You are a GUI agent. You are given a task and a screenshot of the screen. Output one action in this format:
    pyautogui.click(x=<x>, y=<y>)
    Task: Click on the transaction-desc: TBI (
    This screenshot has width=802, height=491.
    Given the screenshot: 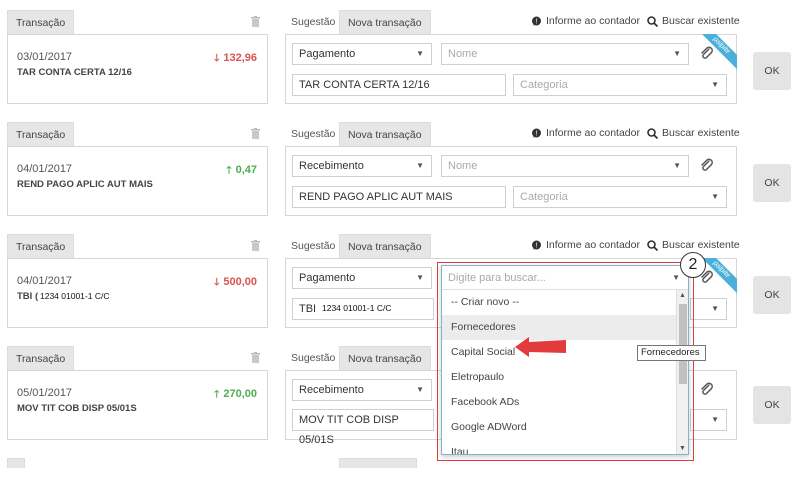 What is the action you would take?
    pyautogui.click(x=28, y=296)
    